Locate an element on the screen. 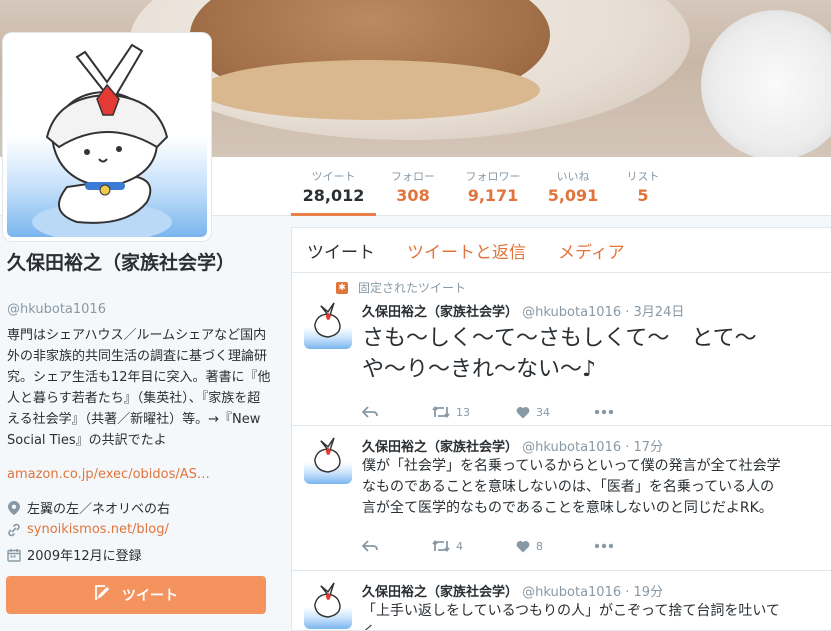 The image size is (831, 631). compose-tweet-button: ツイート is located at coordinates (136, 595).